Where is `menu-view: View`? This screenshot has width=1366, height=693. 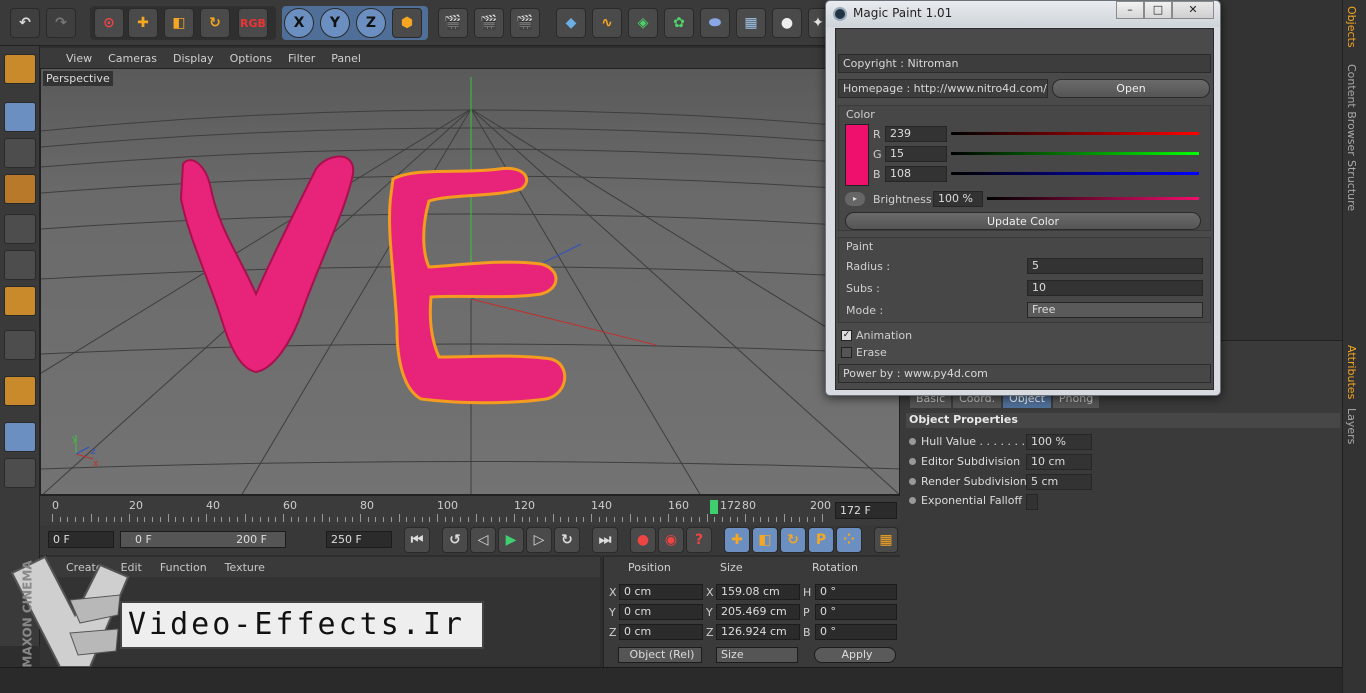
menu-view: View is located at coordinates (79, 58).